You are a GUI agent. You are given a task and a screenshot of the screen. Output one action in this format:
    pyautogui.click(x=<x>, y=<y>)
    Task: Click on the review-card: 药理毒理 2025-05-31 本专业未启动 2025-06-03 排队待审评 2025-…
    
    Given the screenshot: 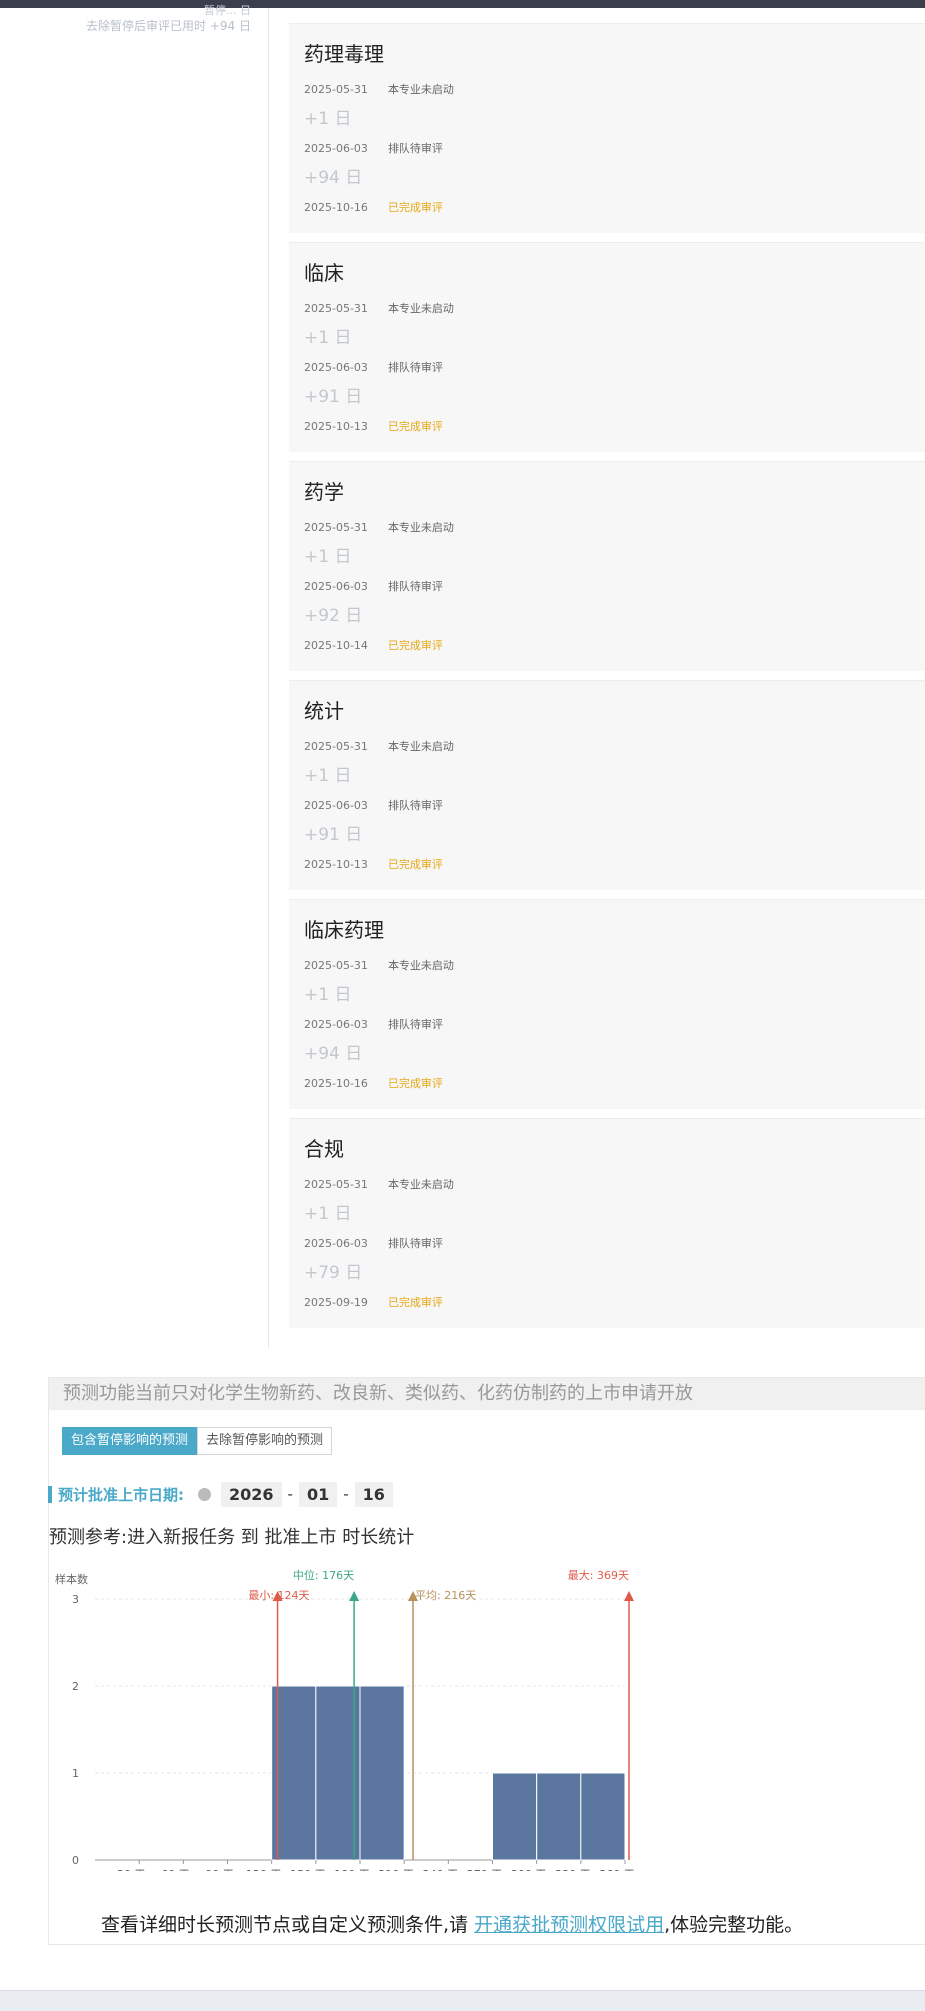 What is the action you would take?
    pyautogui.click(x=607, y=128)
    